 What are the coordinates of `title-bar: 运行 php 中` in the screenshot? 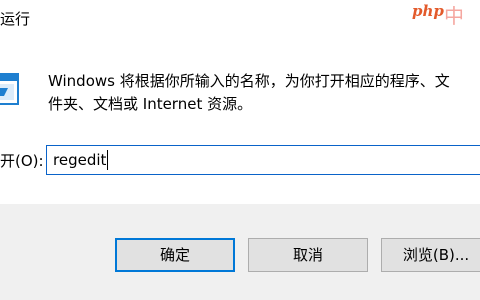 It's located at (240, 22).